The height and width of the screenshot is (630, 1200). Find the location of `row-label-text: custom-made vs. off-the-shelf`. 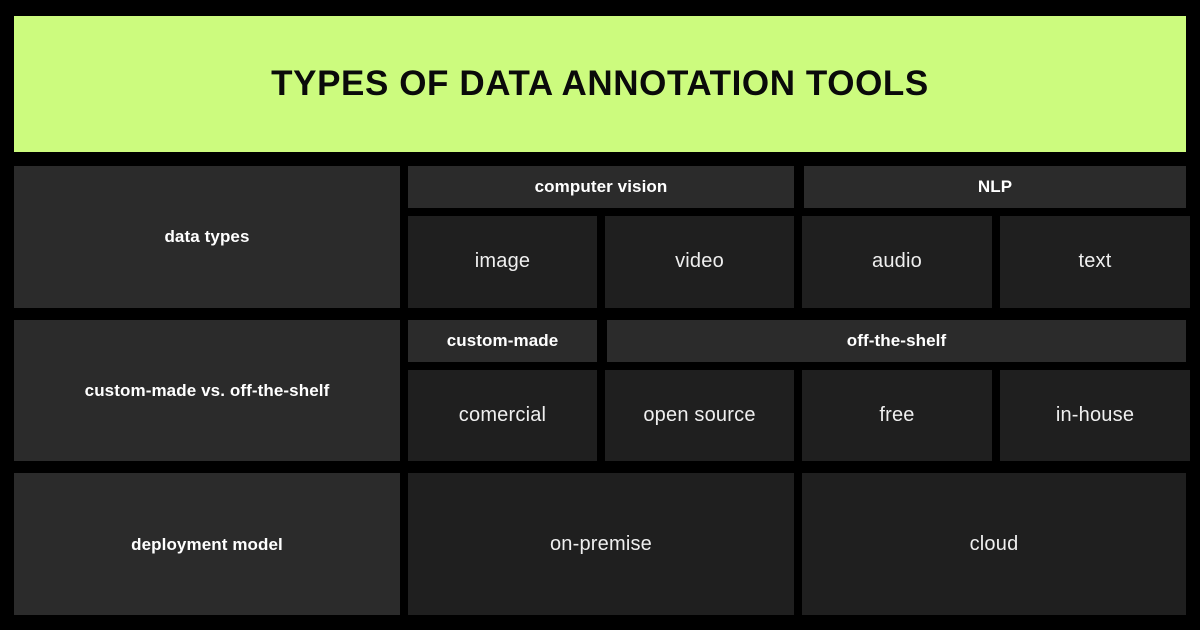

row-label-text: custom-made vs. off-the-shelf is located at coordinates (207, 390).